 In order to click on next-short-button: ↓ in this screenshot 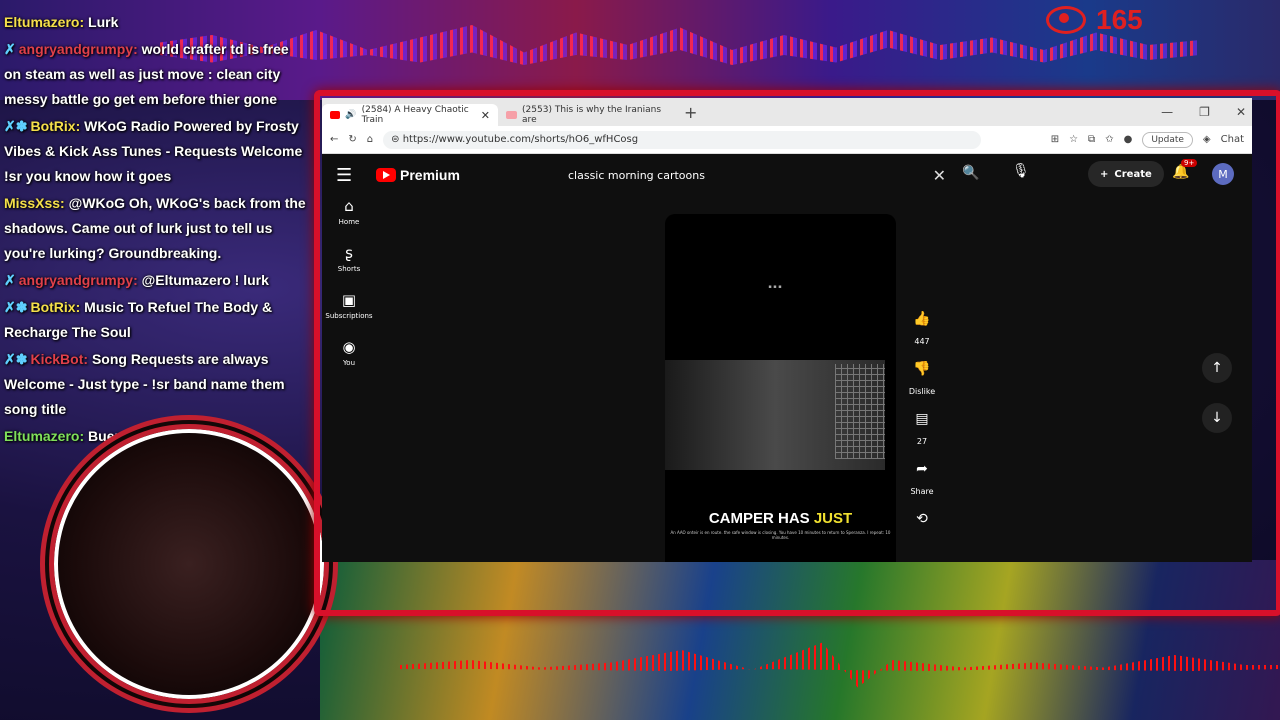, I will do `click(1217, 418)`.